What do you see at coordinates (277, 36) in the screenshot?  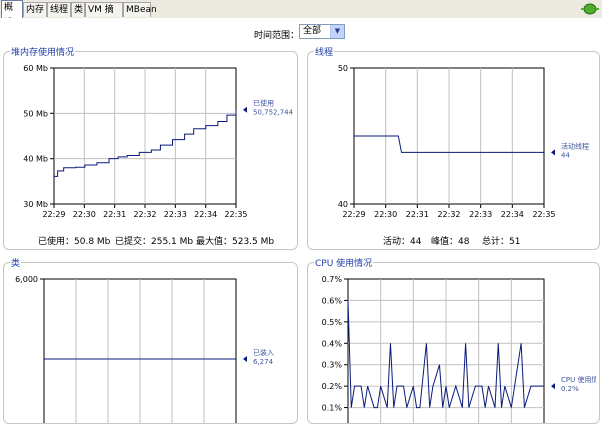 I see `time-range-label: 时间范围：` at bounding box center [277, 36].